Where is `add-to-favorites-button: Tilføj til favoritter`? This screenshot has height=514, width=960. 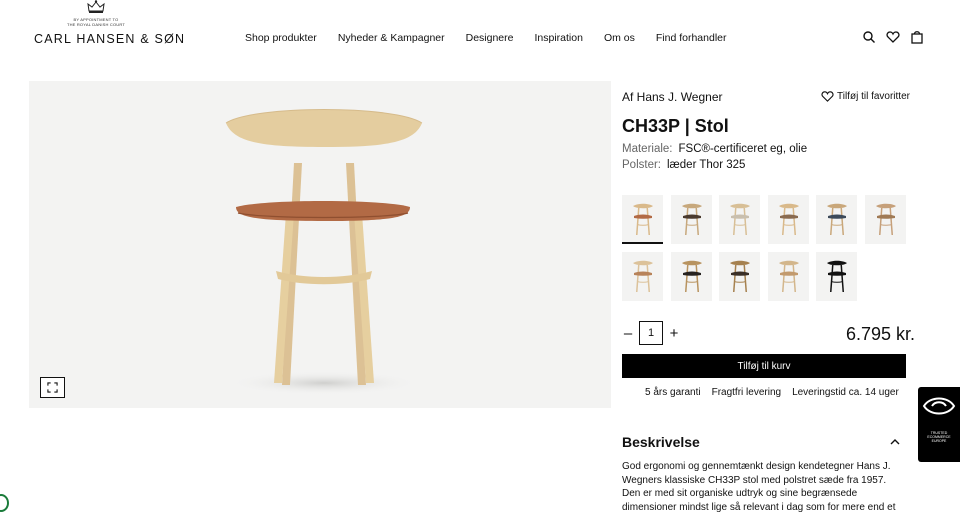
add-to-favorites-button: Tilføj til favoritter is located at coordinates (865, 96).